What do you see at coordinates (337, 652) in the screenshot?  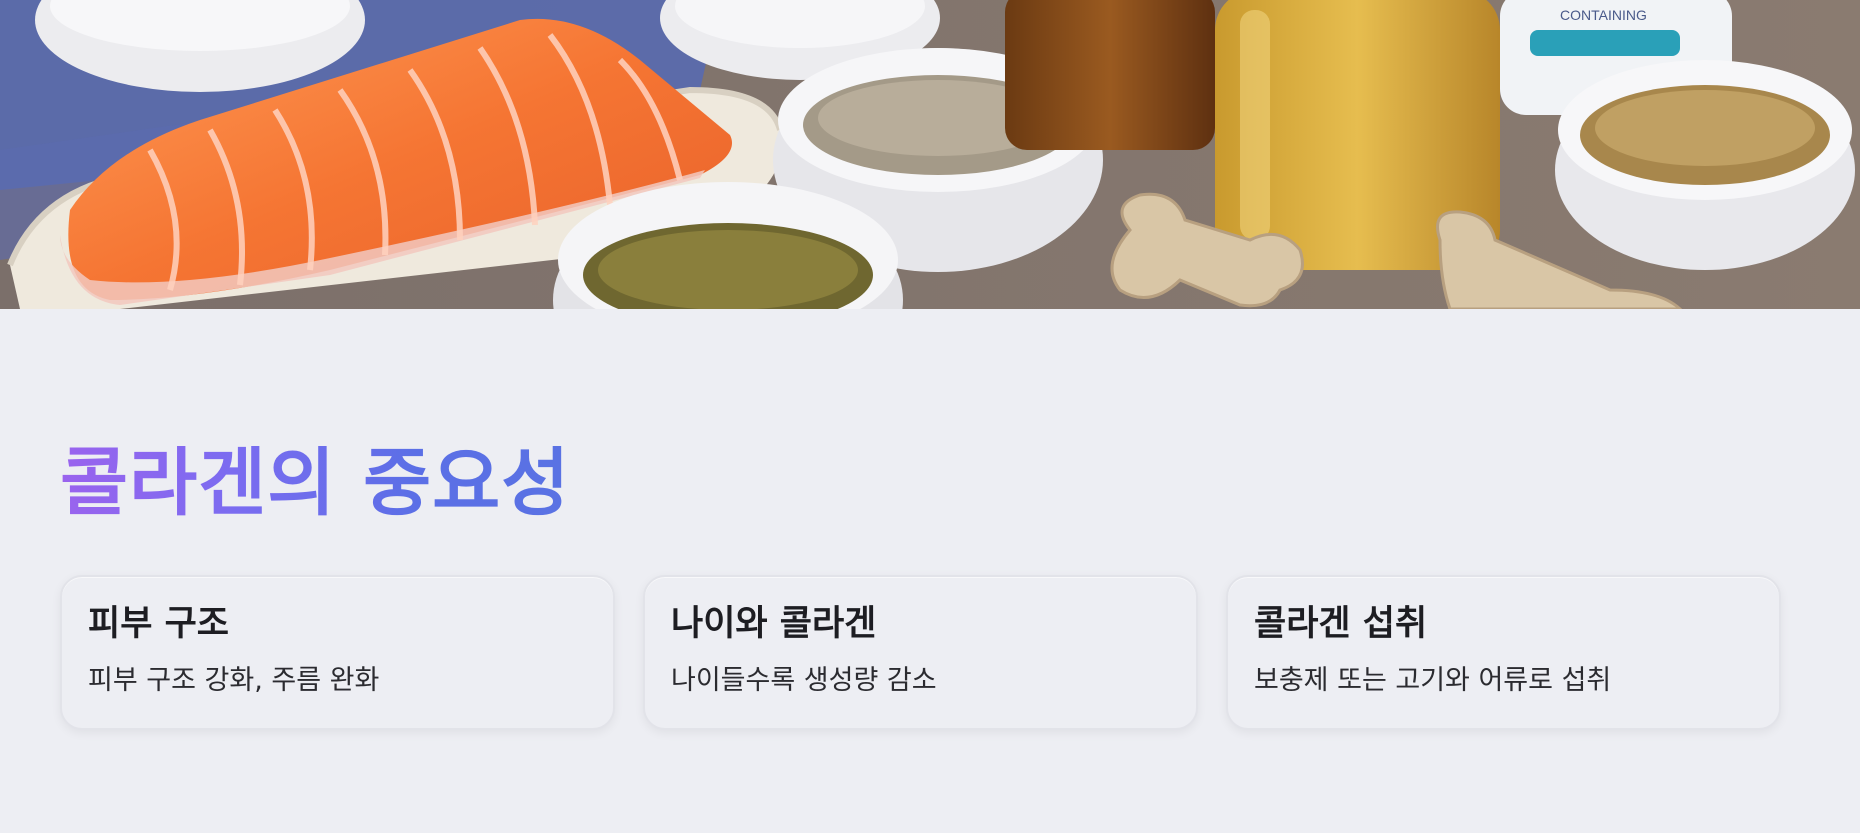 I see `card-skin-structure: 피부 구조 피부 구조 강화, 주름 완화` at bounding box center [337, 652].